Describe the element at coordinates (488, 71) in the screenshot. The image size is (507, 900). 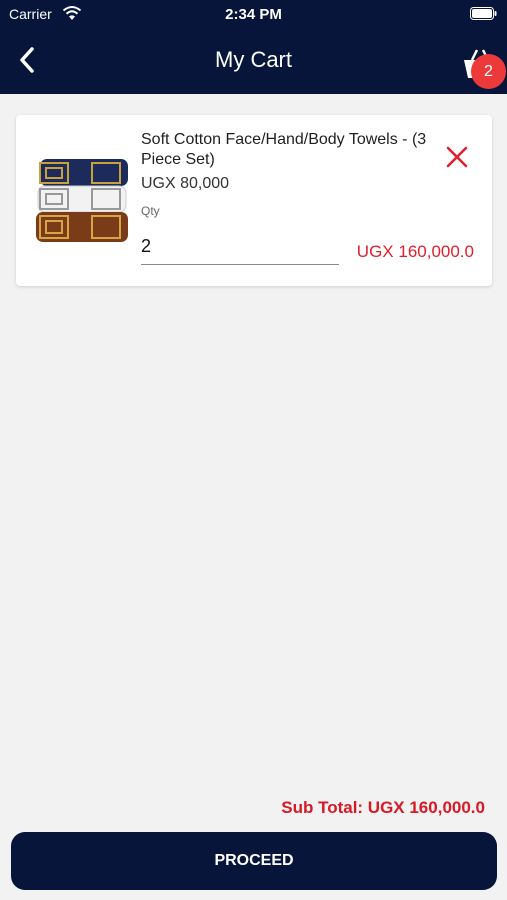
I see `cart-count-badge: 2` at that location.